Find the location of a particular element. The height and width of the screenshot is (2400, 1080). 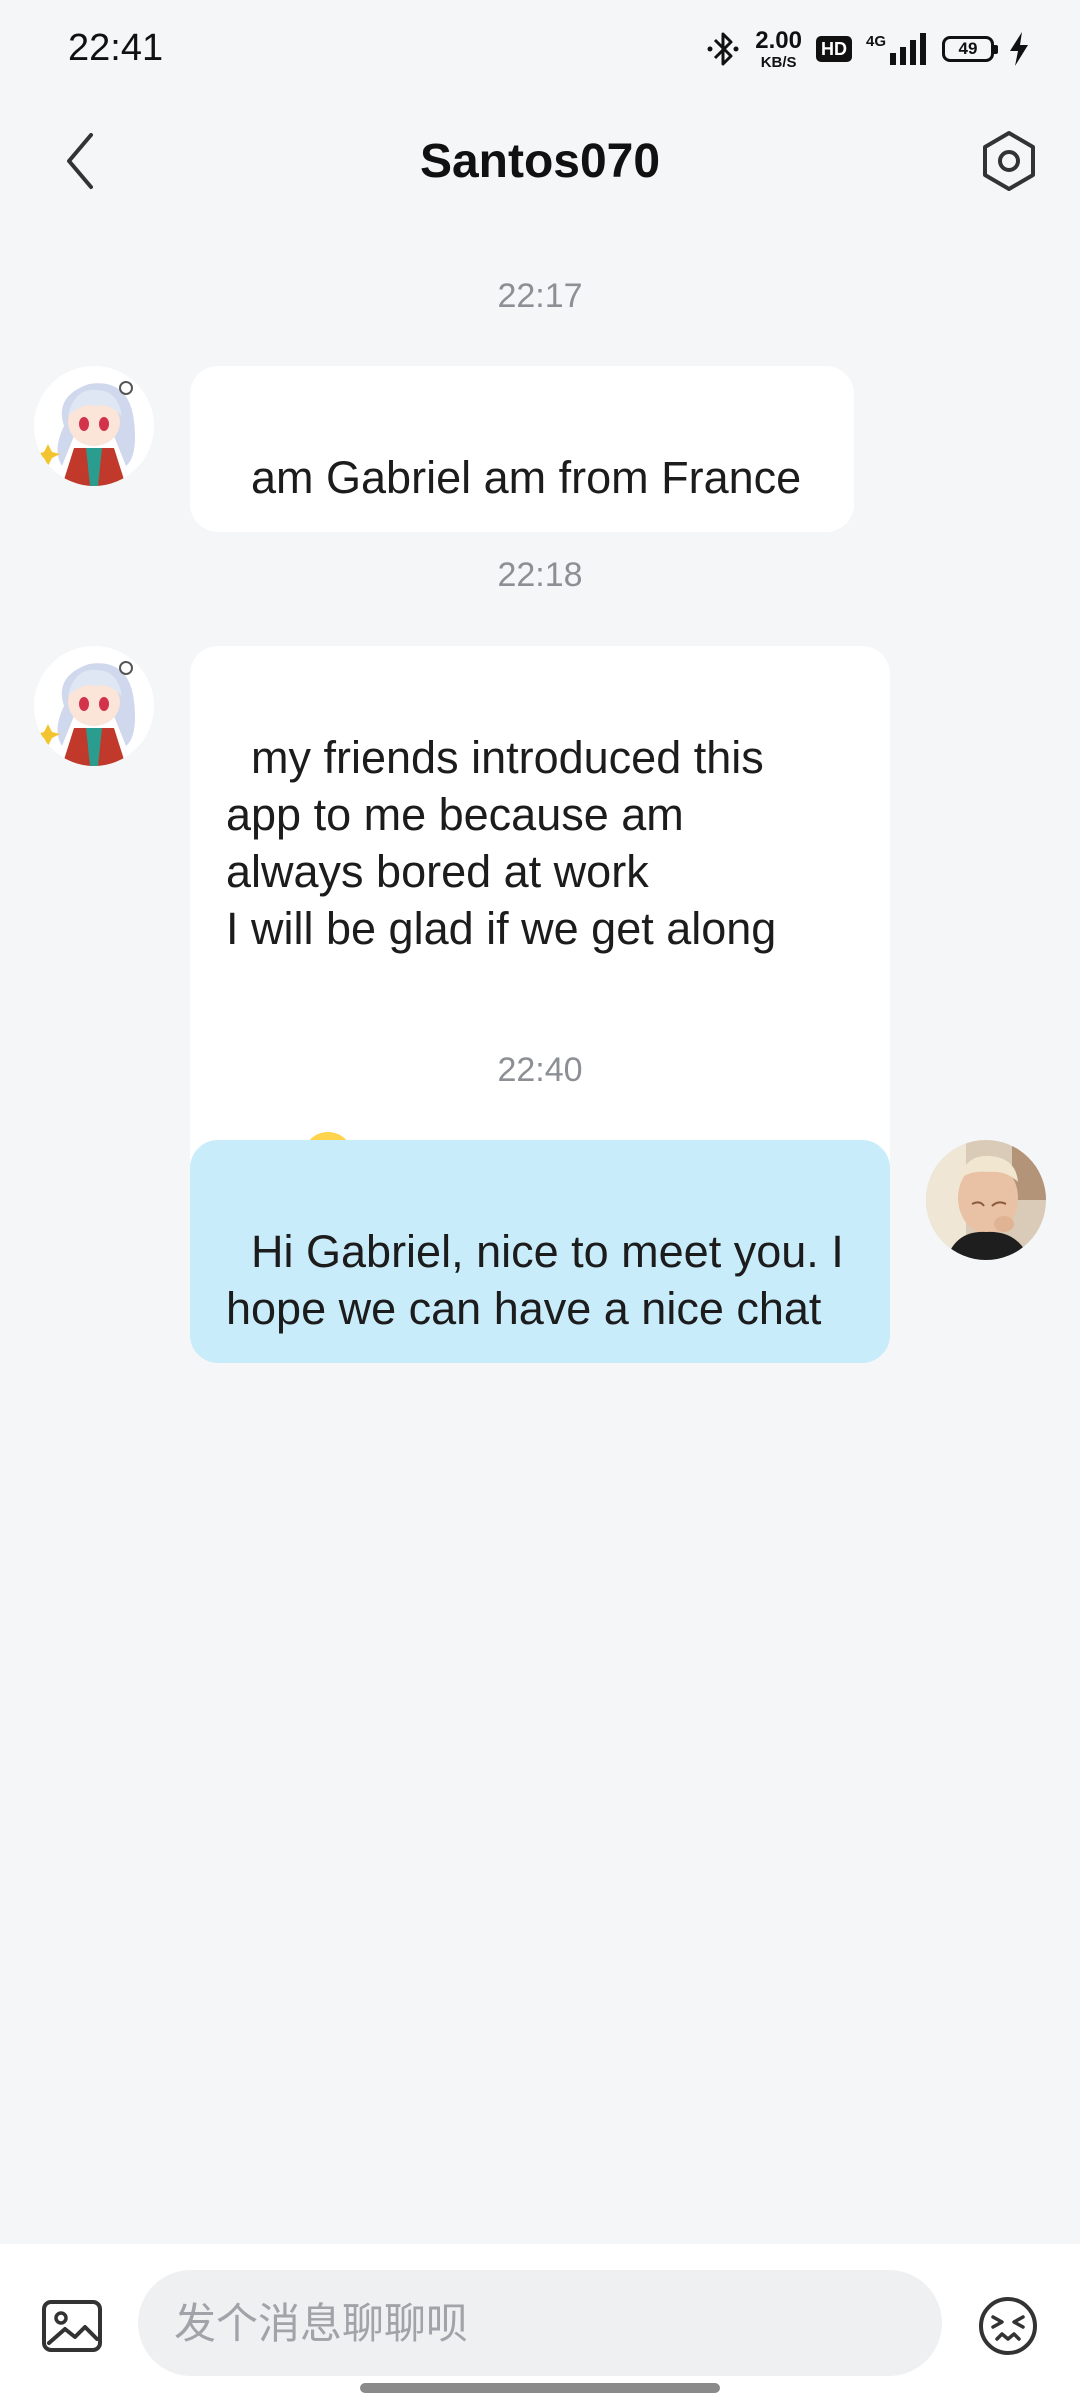

battery-level: 49 is located at coordinates (968, 48).